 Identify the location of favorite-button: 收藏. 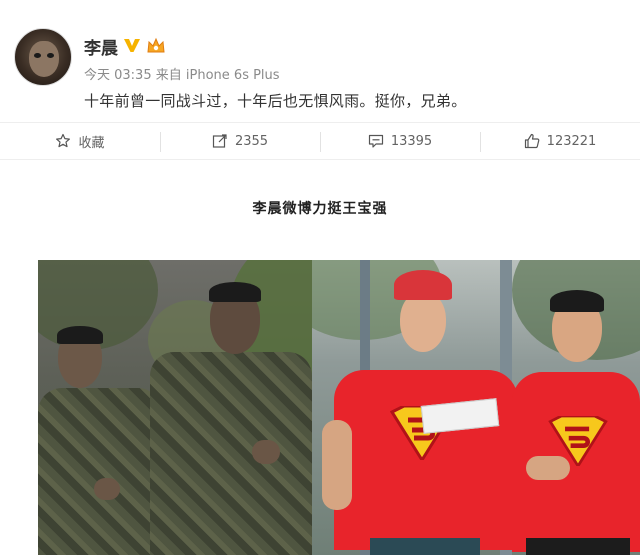
(80, 141).